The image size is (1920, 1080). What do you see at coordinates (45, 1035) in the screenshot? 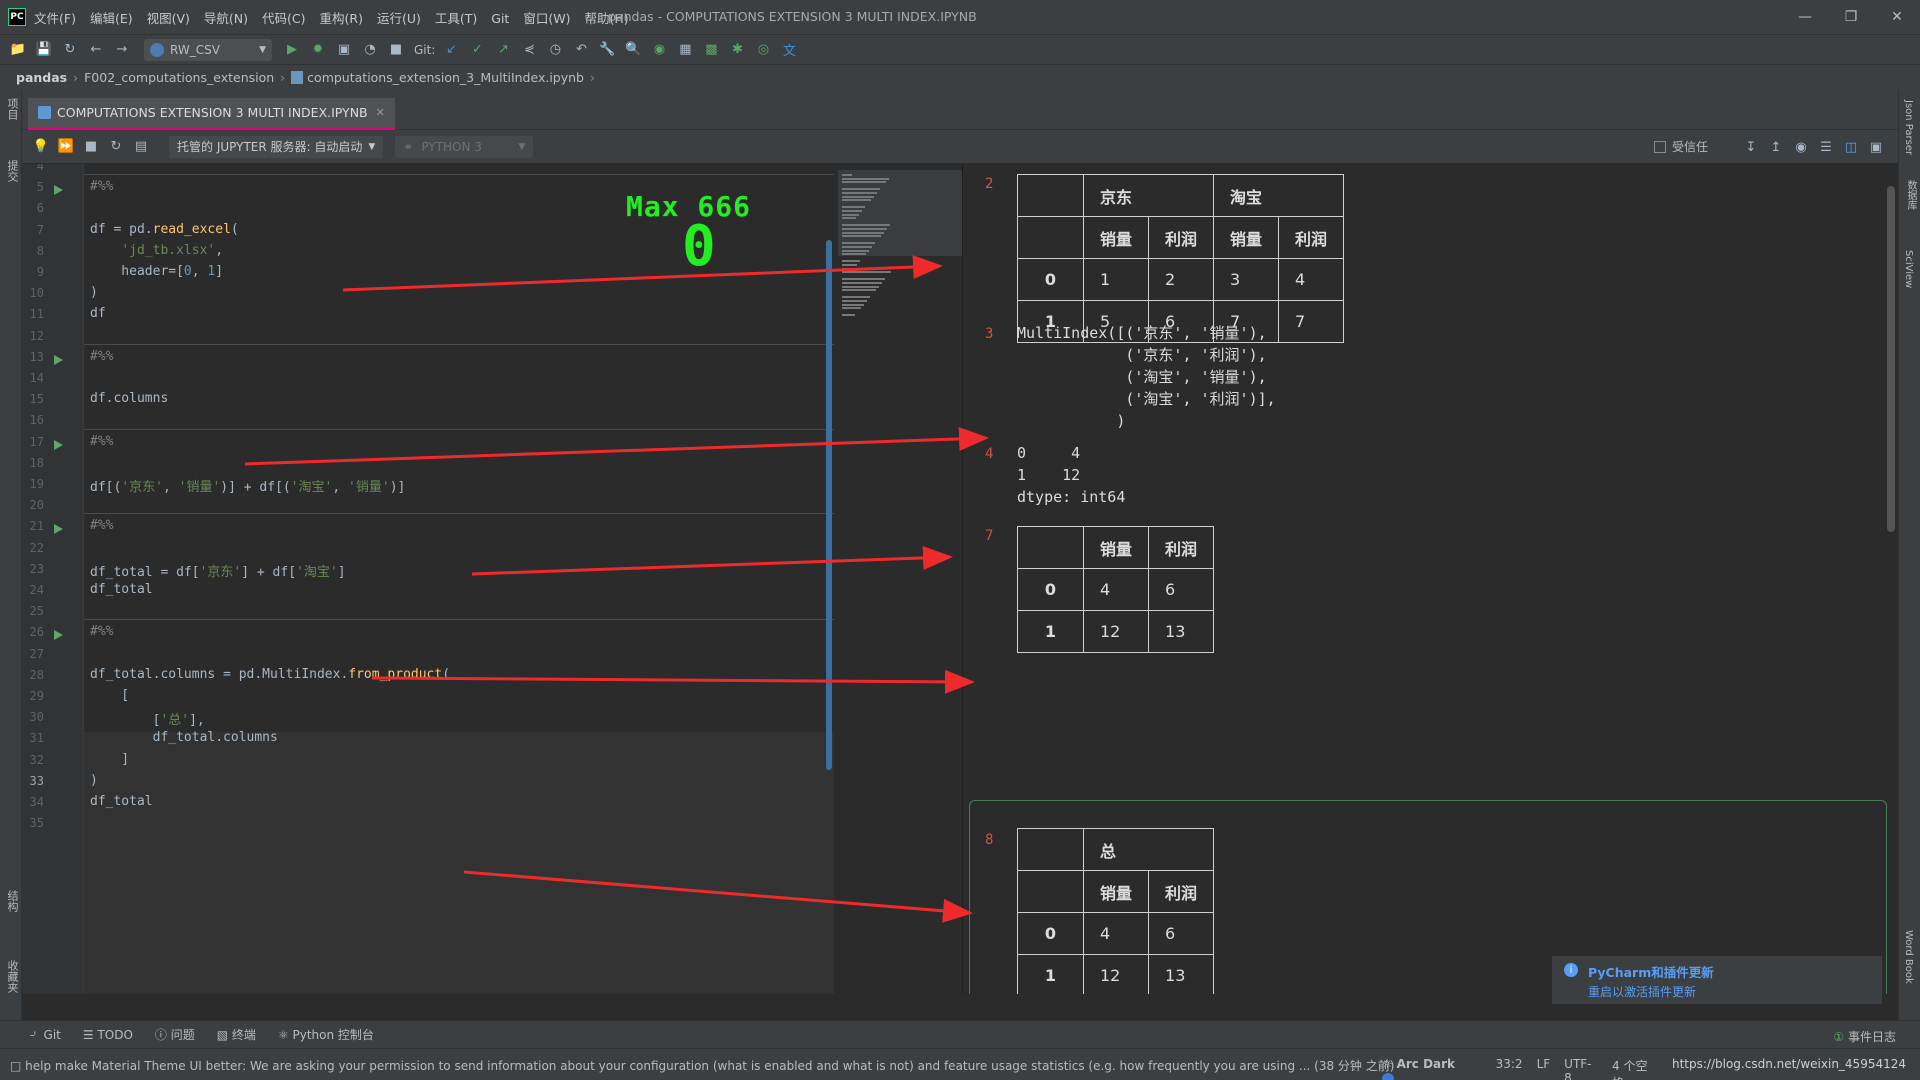
I see `tool-git: ⌏ Git` at bounding box center [45, 1035].